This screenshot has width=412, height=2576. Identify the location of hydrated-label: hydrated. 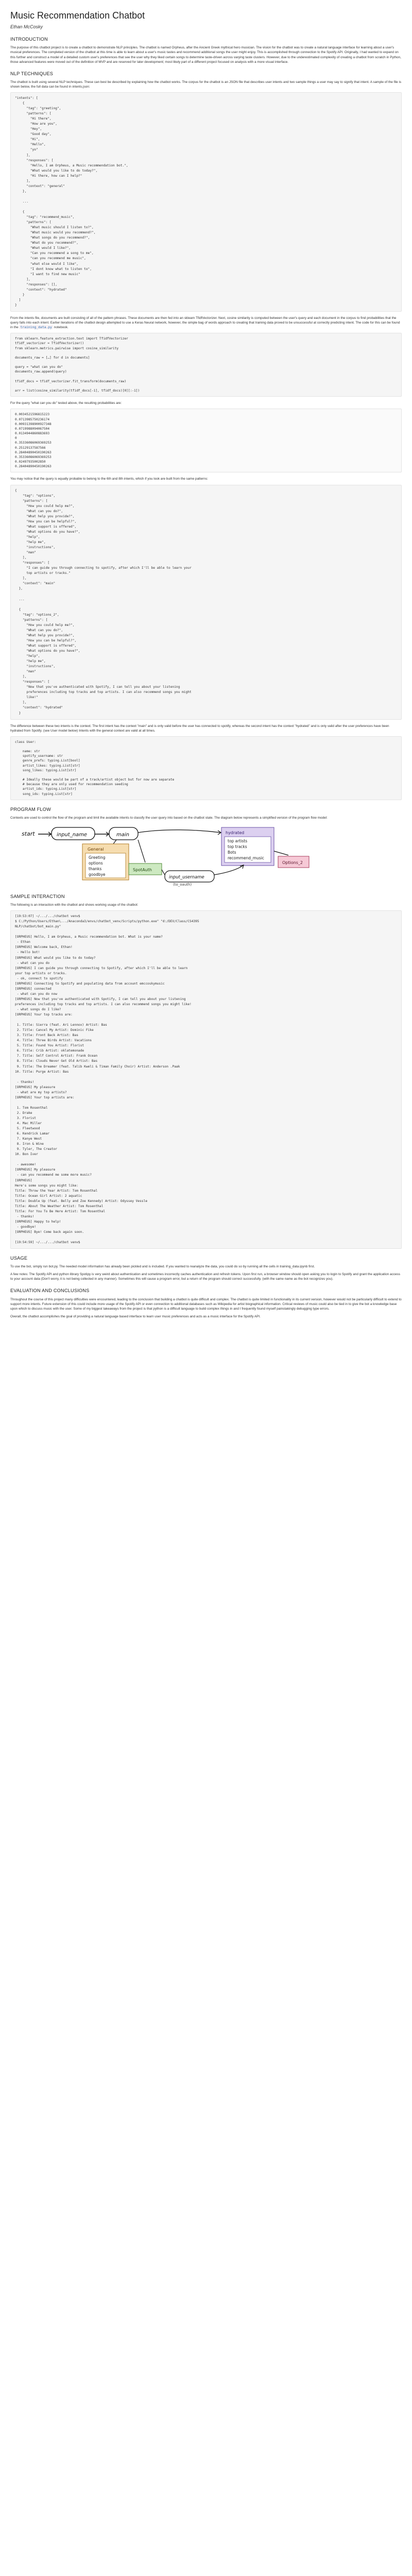
(235, 833).